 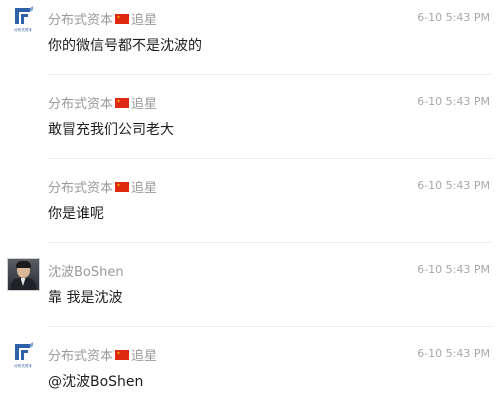 What do you see at coordinates (125, 46) in the screenshot?
I see `message-content: 你的微信号都不是沈波的` at bounding box center [125, 46].